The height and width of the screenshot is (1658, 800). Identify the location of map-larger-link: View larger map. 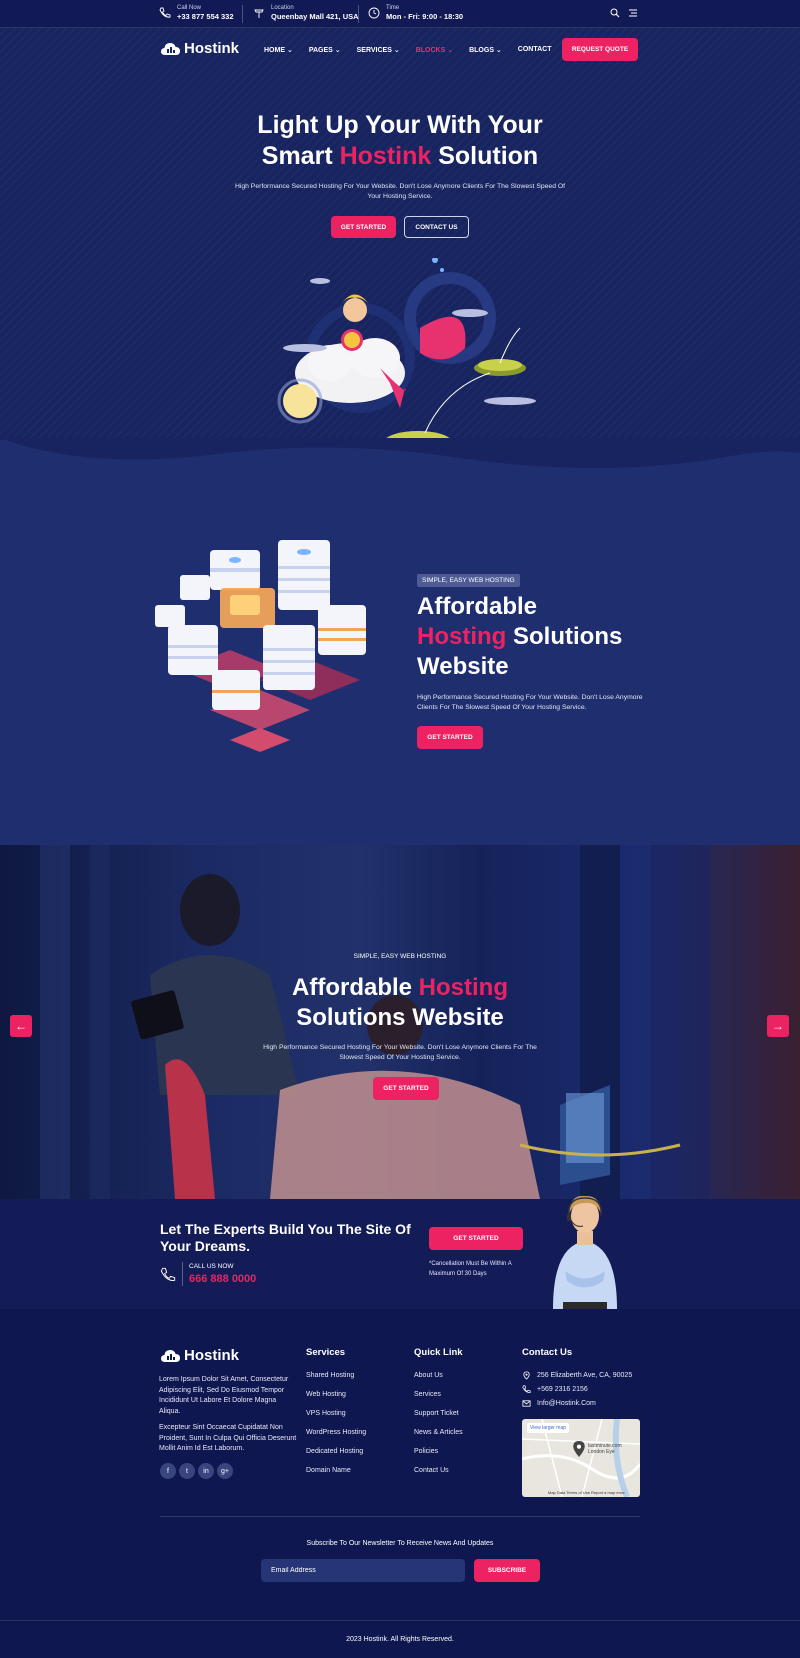
(548, 1428).